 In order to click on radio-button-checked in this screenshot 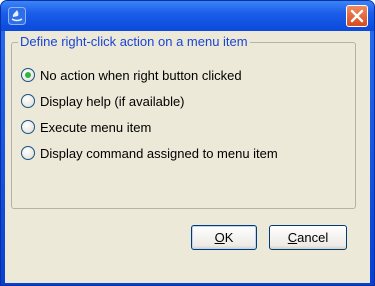, I will do `click(28, 75)`.